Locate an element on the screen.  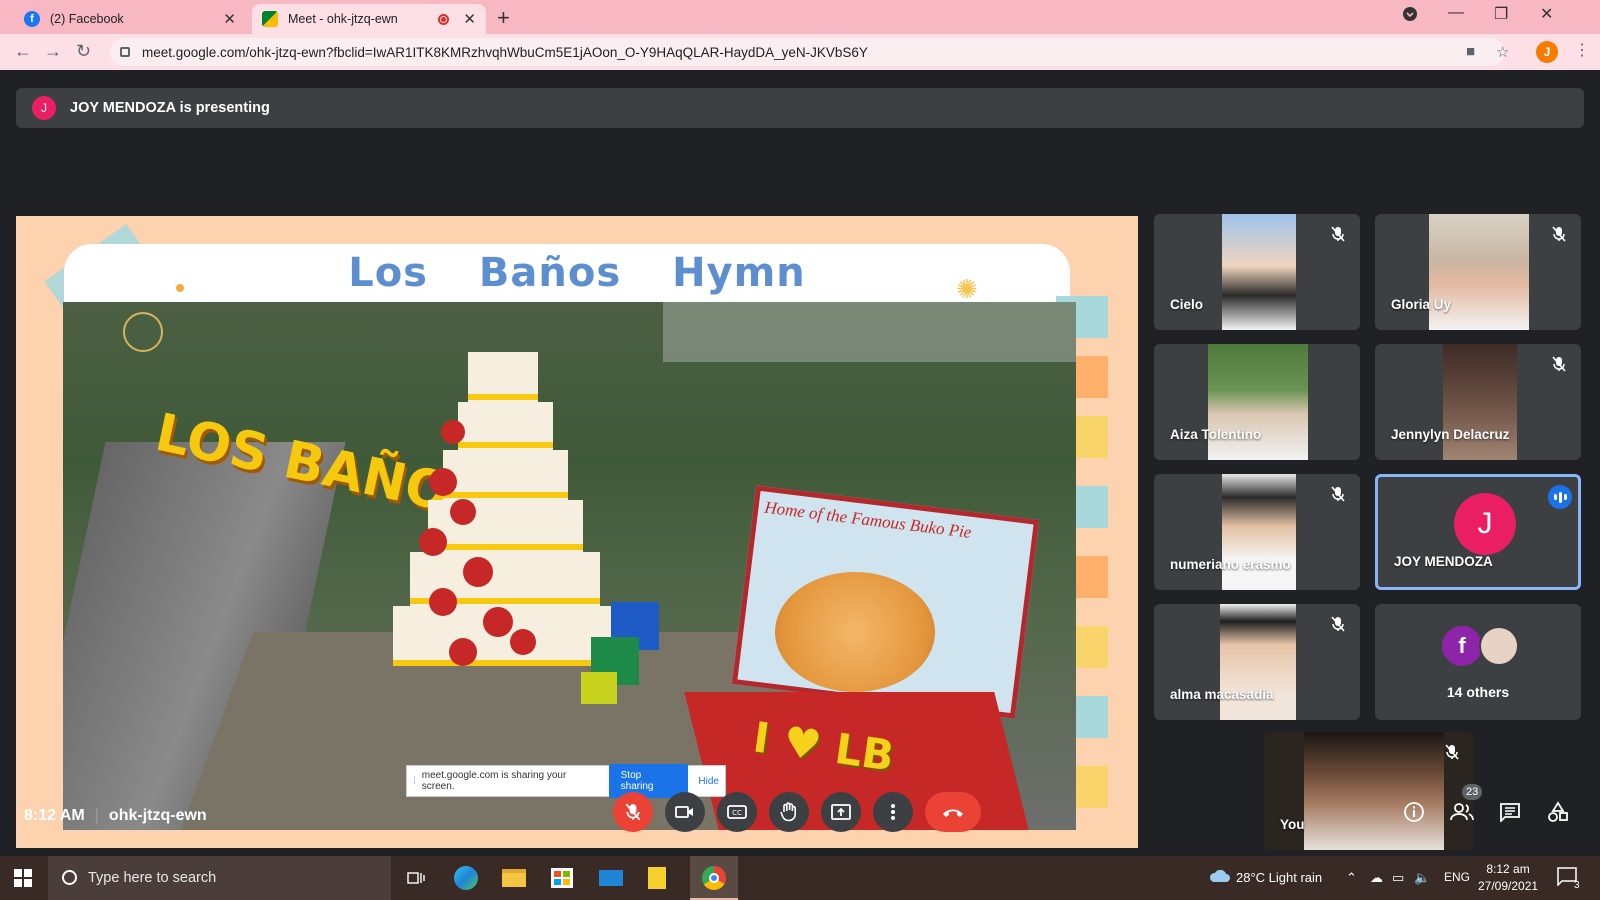
chat-button is located at coordinates (1510, 812).